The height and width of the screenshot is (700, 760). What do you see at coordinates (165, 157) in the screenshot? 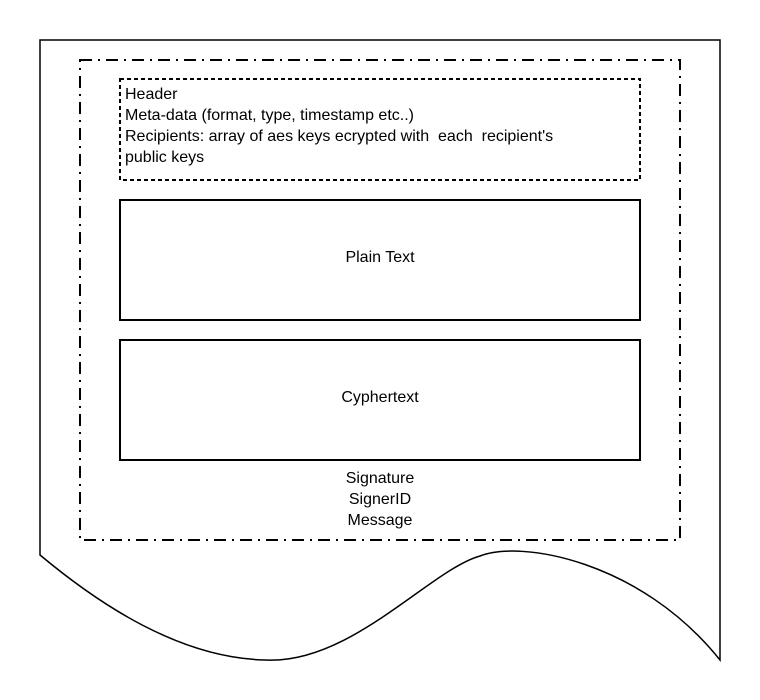
I see `header-recipients-line-2: public keys` at bounding box center [165, 157].